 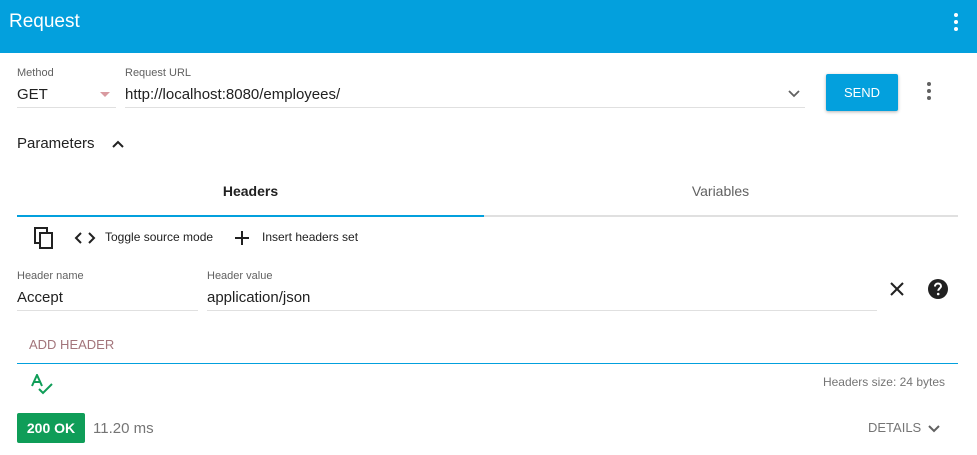 I want to click on headers-size-text: Headers size: 24 bytes, so click(x=883, y=382).